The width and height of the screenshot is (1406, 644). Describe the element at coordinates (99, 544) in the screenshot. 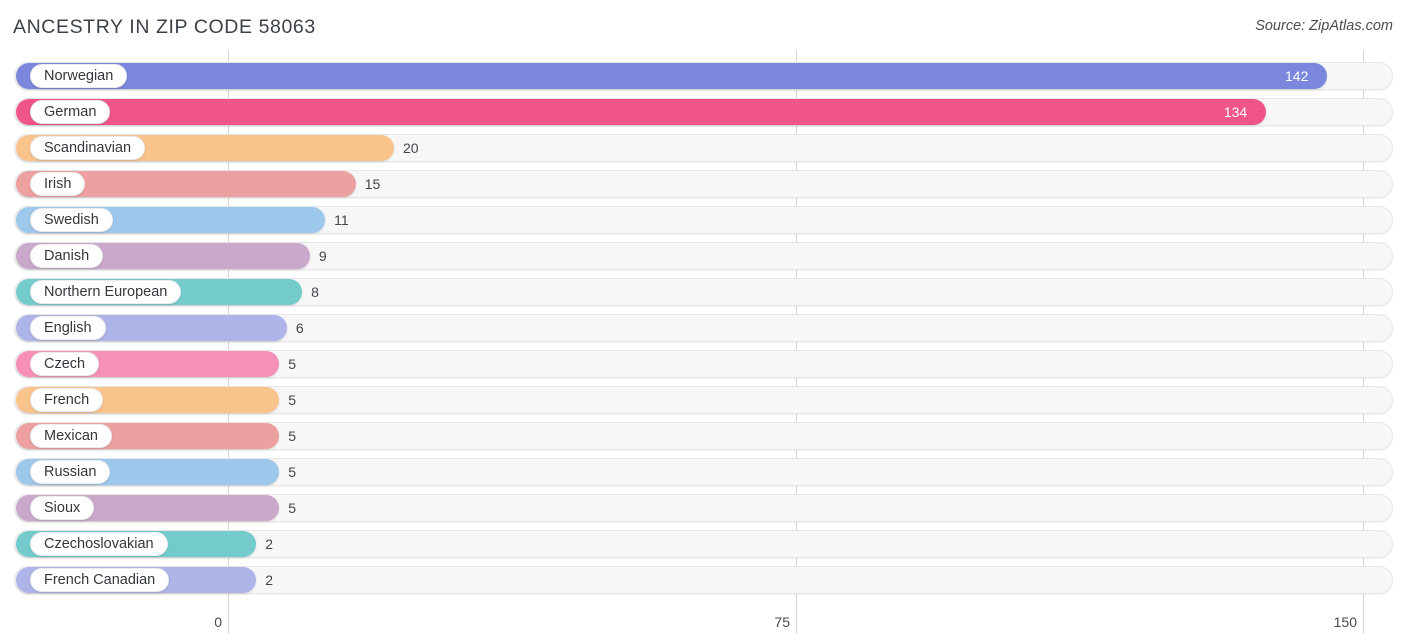

I see `category-label: Czechoslovakian` at that location.